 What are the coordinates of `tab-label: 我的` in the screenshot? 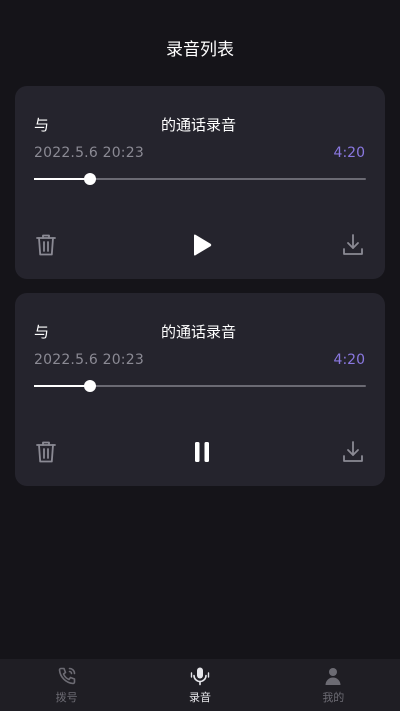 It's located at (333, 697).